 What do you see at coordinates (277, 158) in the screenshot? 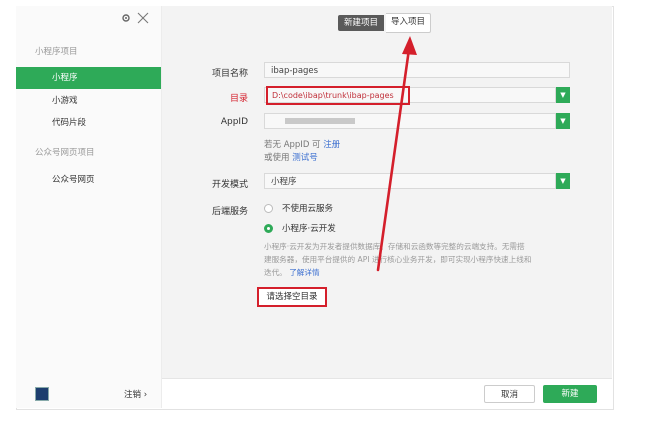
I see `appid-hint-or: 或使用` at bounding box center [277, 158].